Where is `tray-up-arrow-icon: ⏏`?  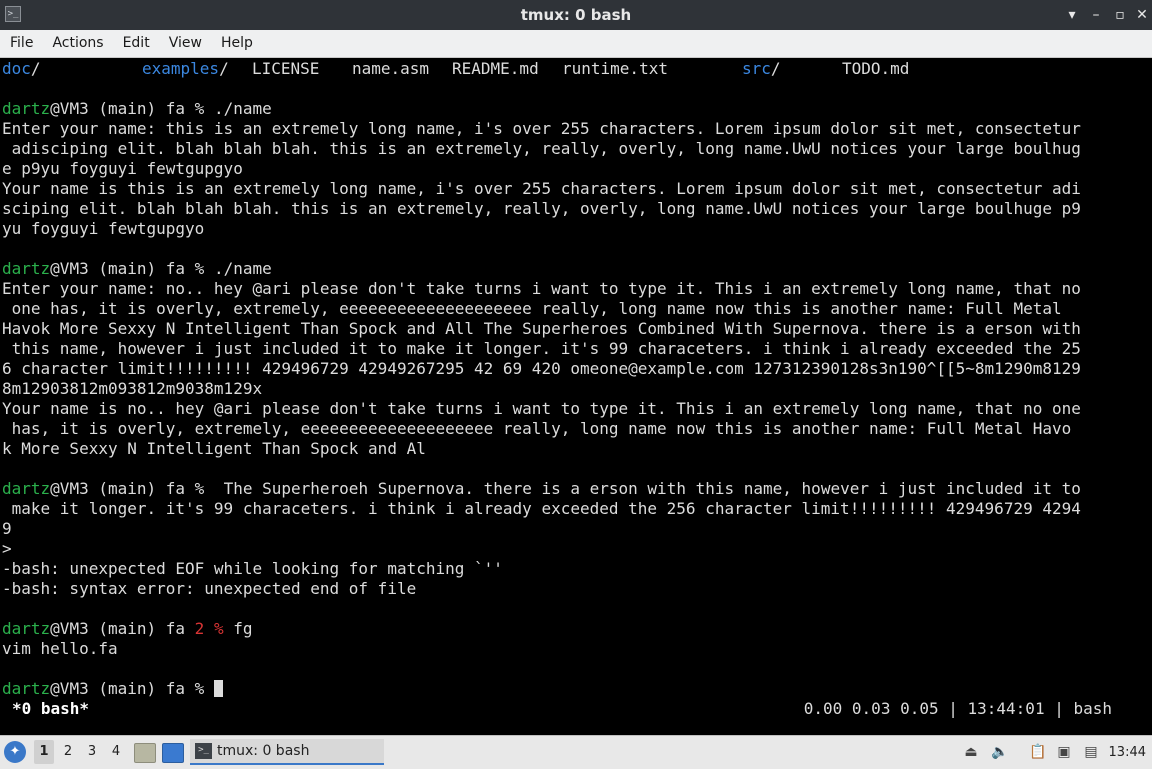
tray-up-arrow-icon: ⏏ is located at coordinates (971, 752).